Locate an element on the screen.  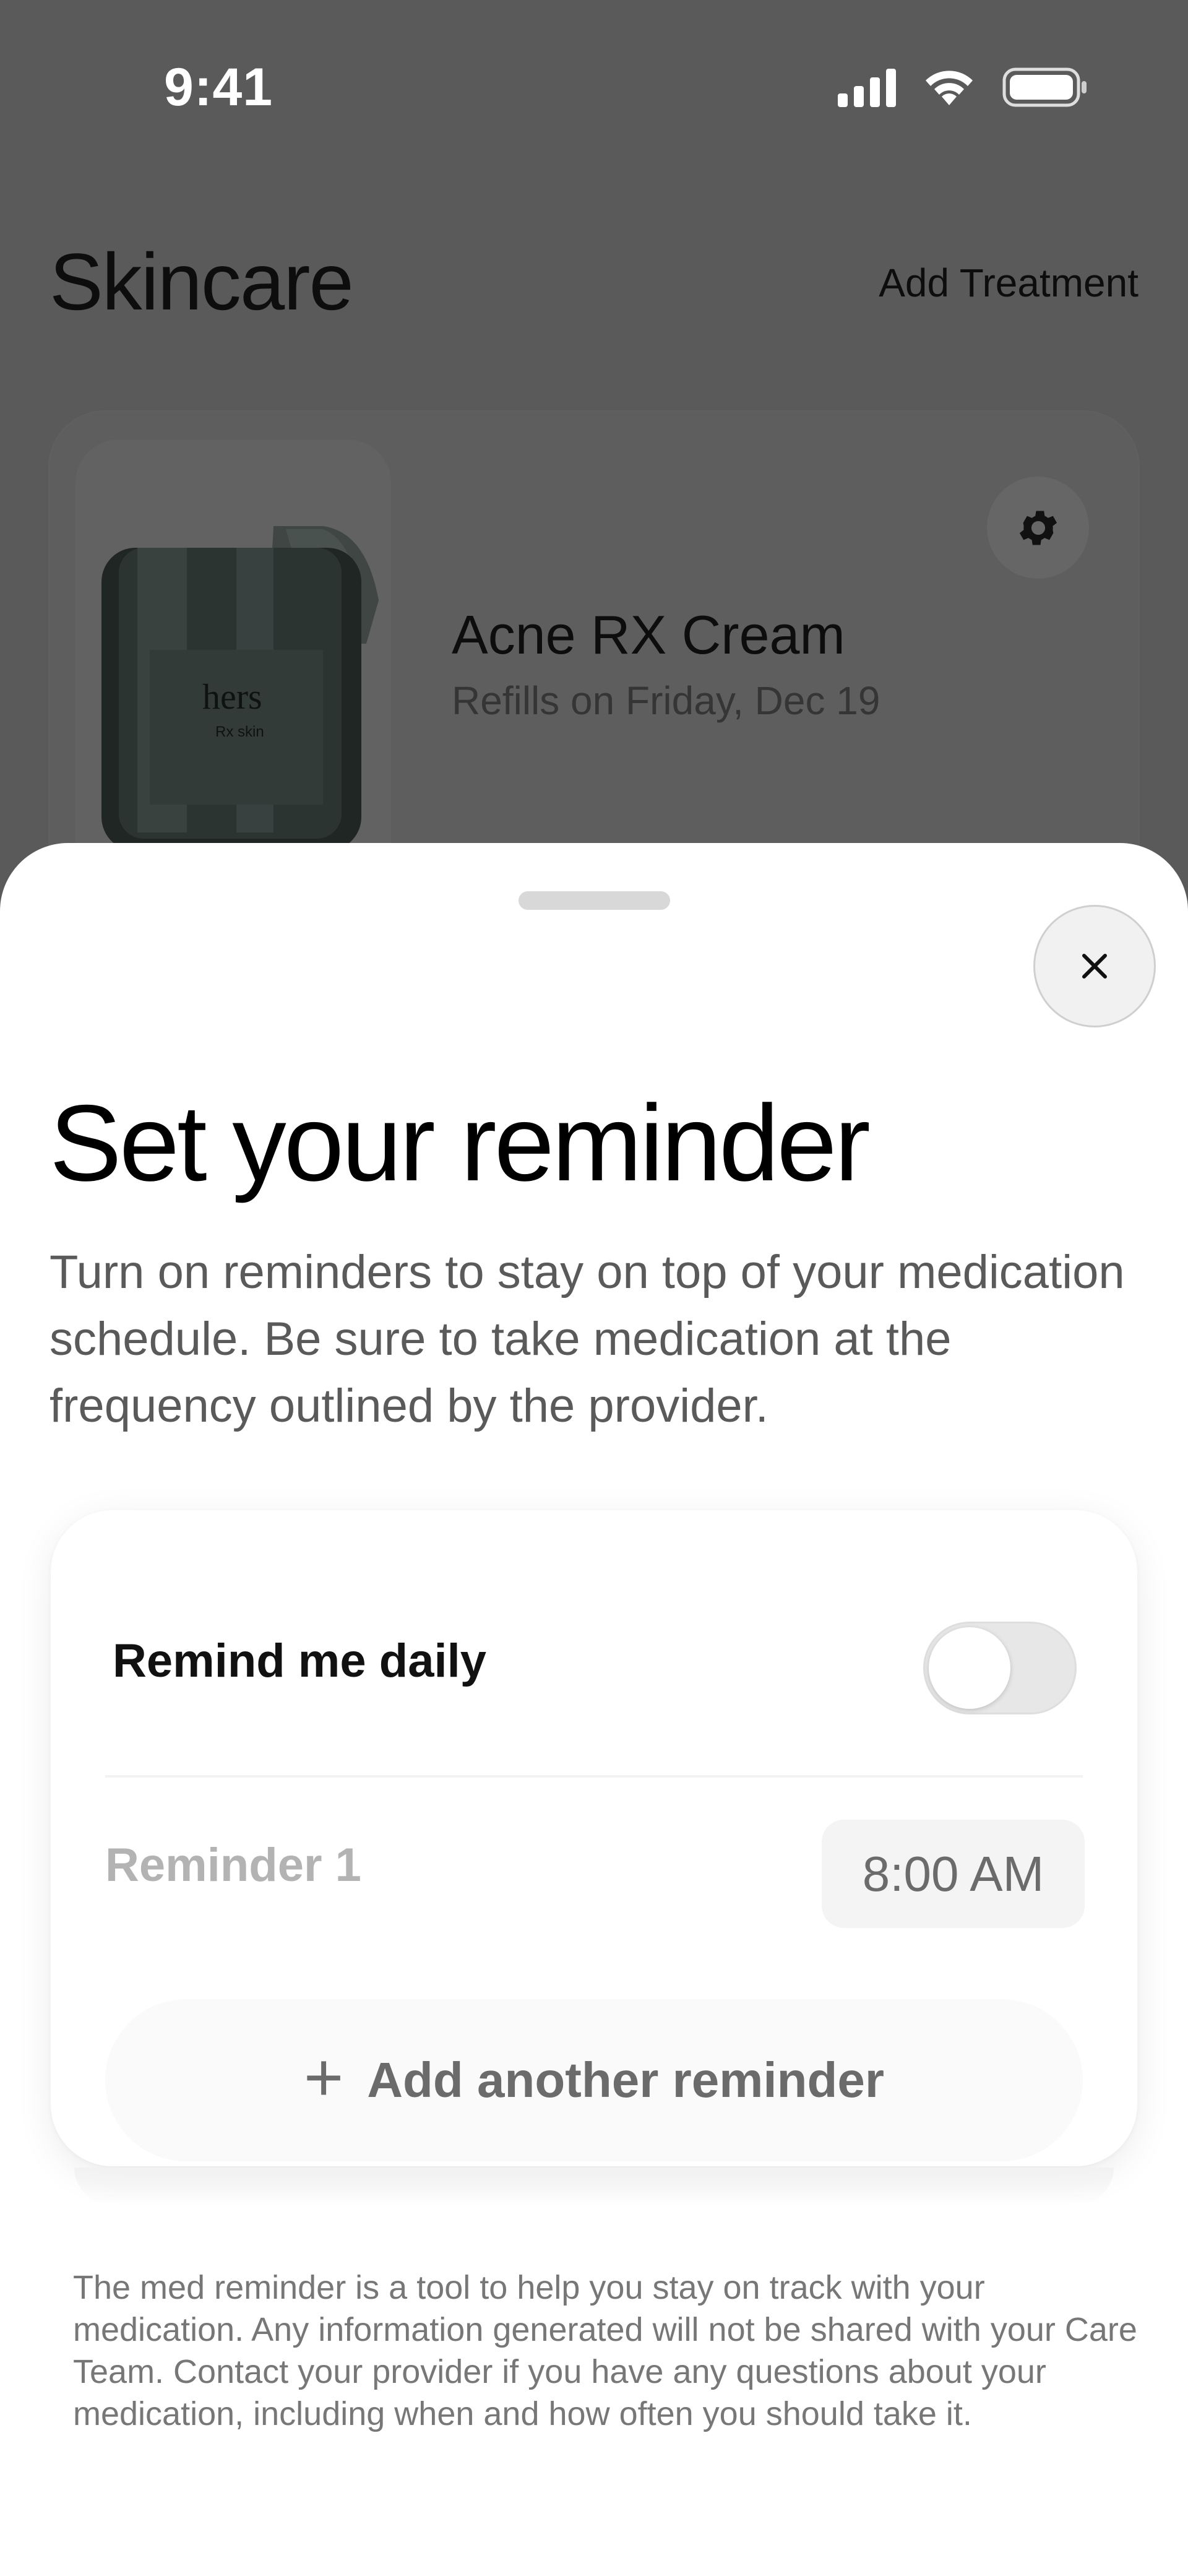
close-icon is located at coordinates (1094, 966).